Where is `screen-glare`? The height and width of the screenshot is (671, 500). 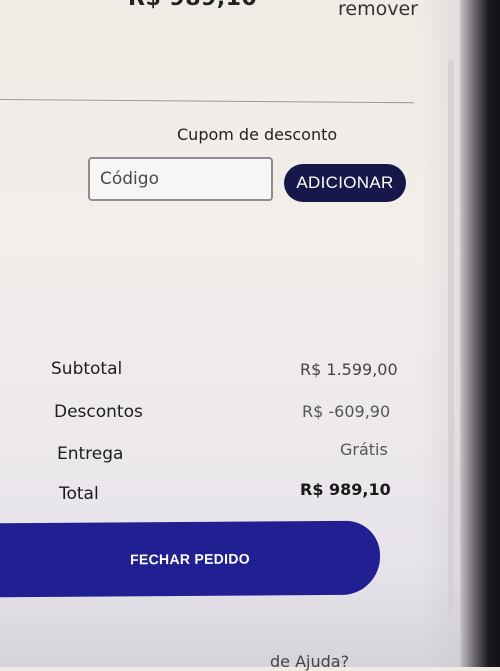 screen-glare is located at coordinates (440, 333).